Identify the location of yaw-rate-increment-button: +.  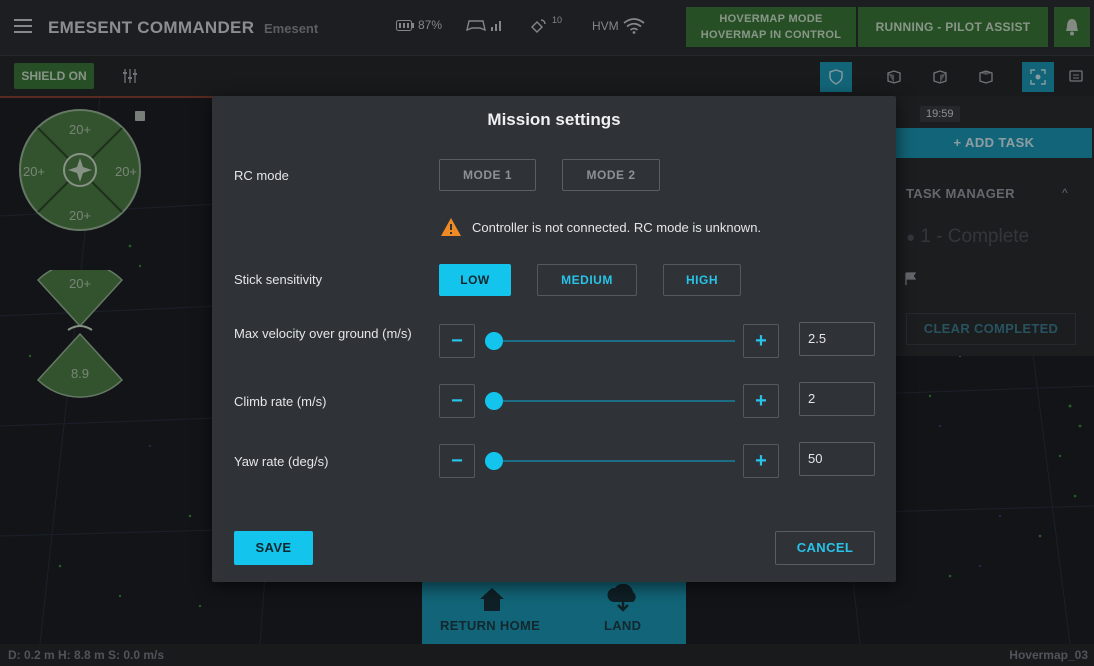
(761, 461).